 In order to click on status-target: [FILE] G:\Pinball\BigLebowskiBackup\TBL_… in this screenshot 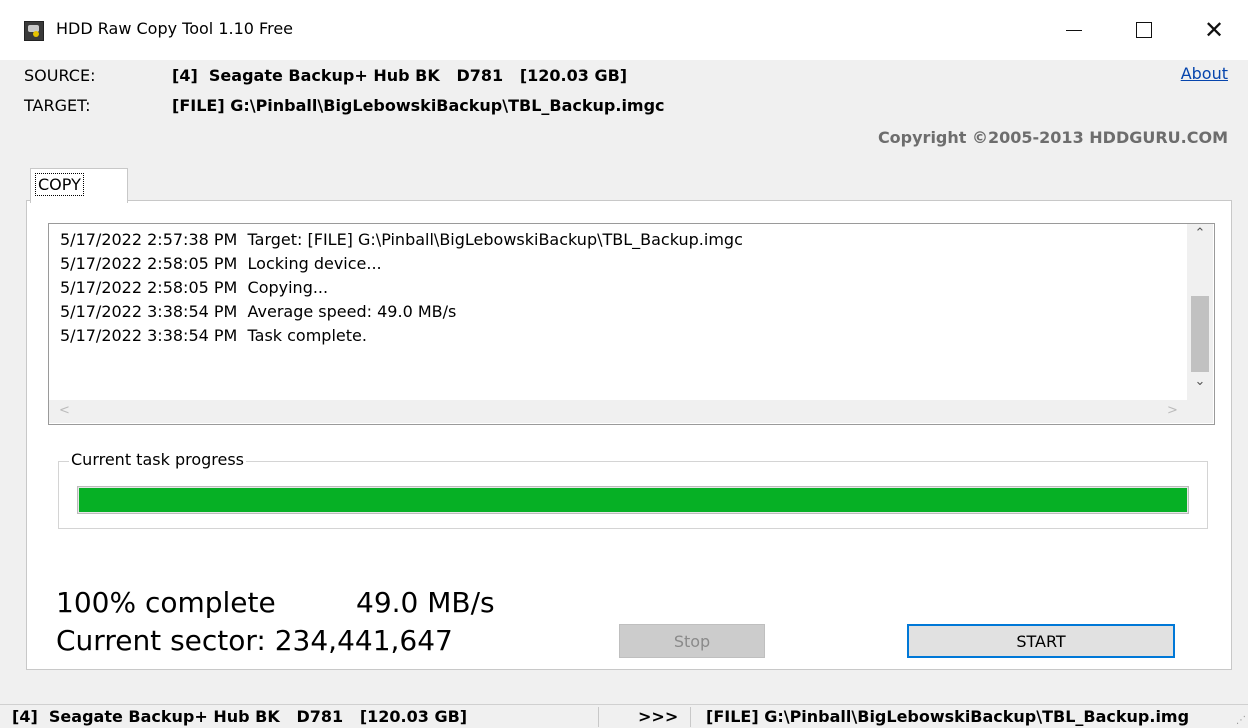, I will do `click(948, 716)`.